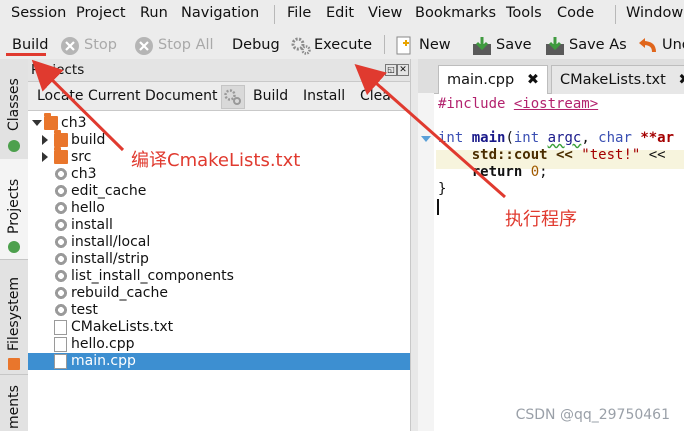  What do you see at coordinates (270, 96) in the screenshot?
I see `panel-build-button: Build` at bounding box center [270, 96].